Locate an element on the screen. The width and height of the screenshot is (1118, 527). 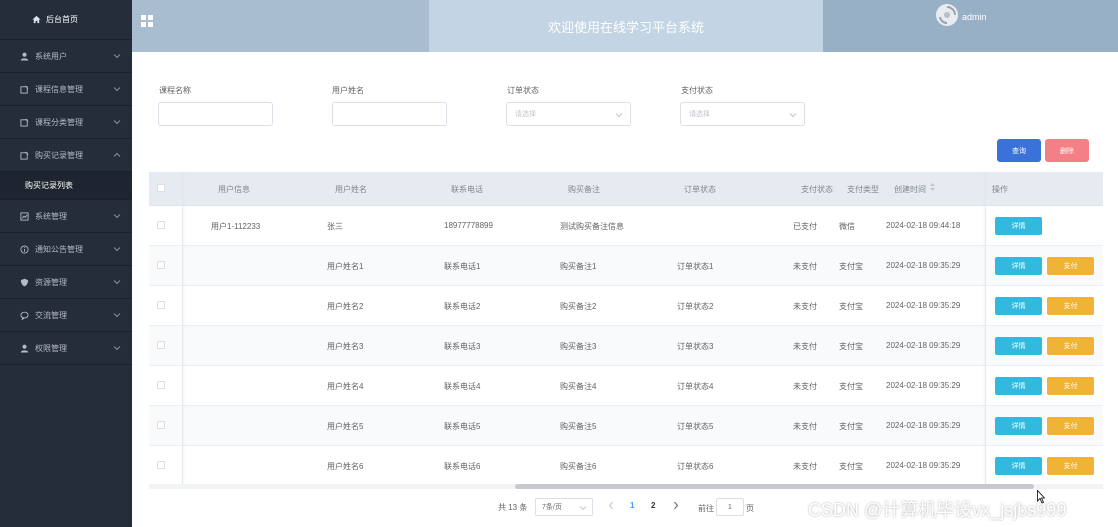
avatar is located at coordinates (947, 15).